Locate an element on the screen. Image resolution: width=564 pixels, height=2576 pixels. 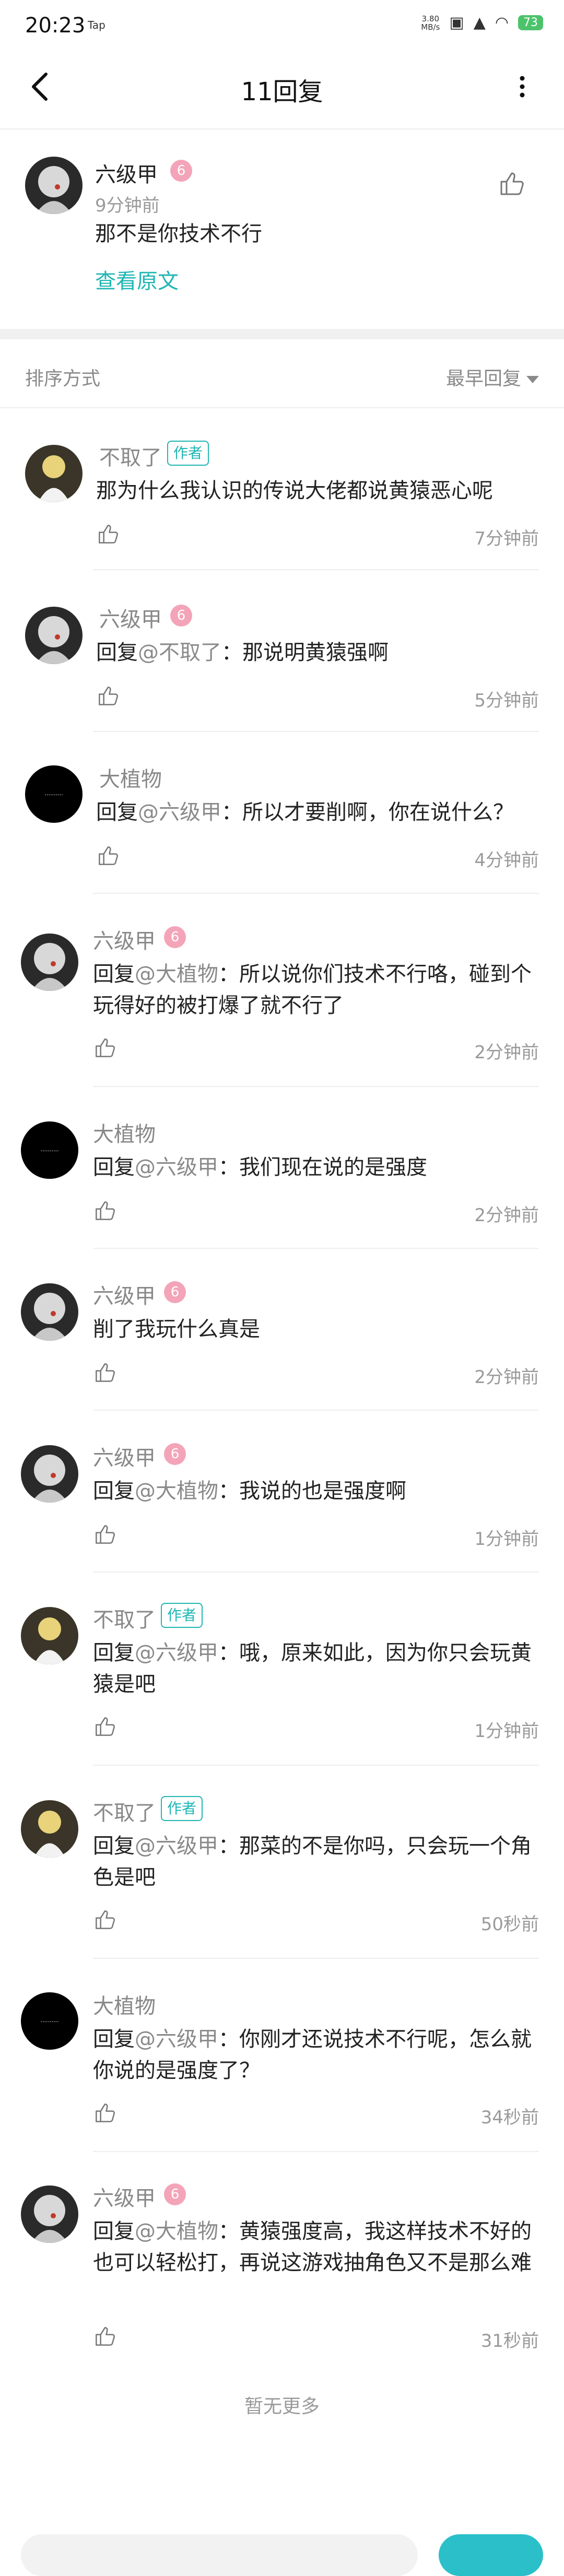
reply-body: ：那说明黄猿强啊 is located at coordinates (305, 653).